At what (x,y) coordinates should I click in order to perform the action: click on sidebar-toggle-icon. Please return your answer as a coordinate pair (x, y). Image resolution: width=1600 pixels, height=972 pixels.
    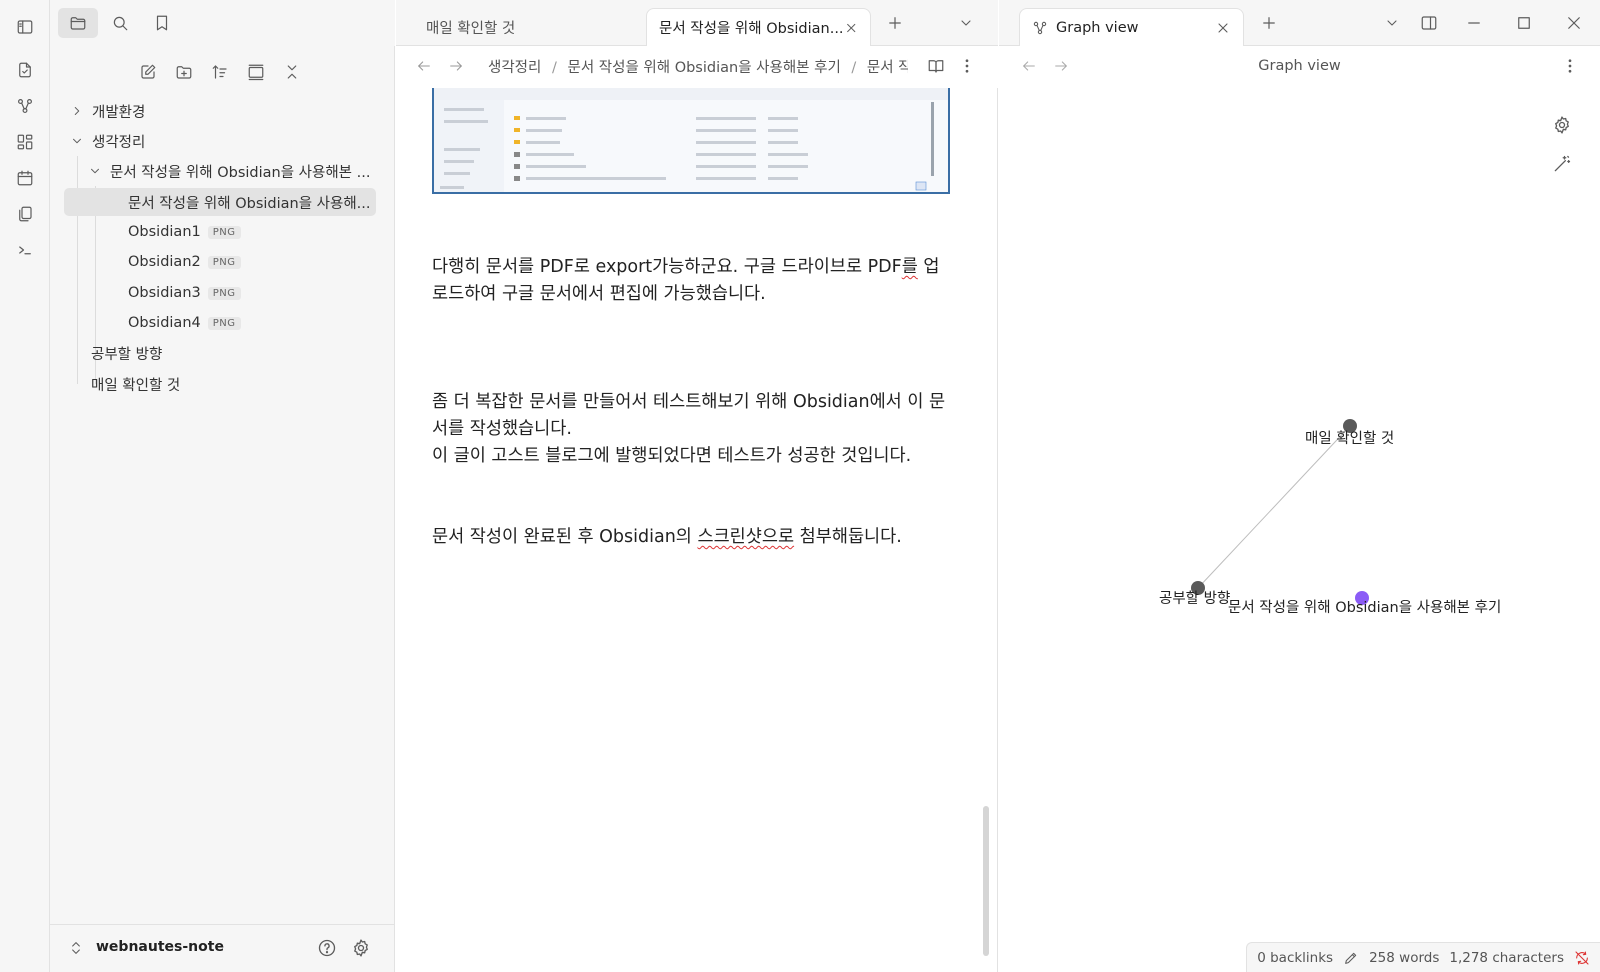
    Looking at the image, I should click on (25, 27).